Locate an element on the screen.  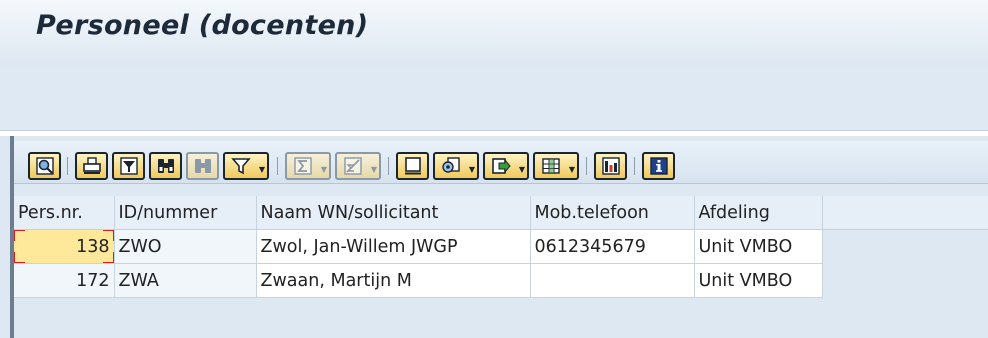
filter-icon is located at coordinates (128, 166).